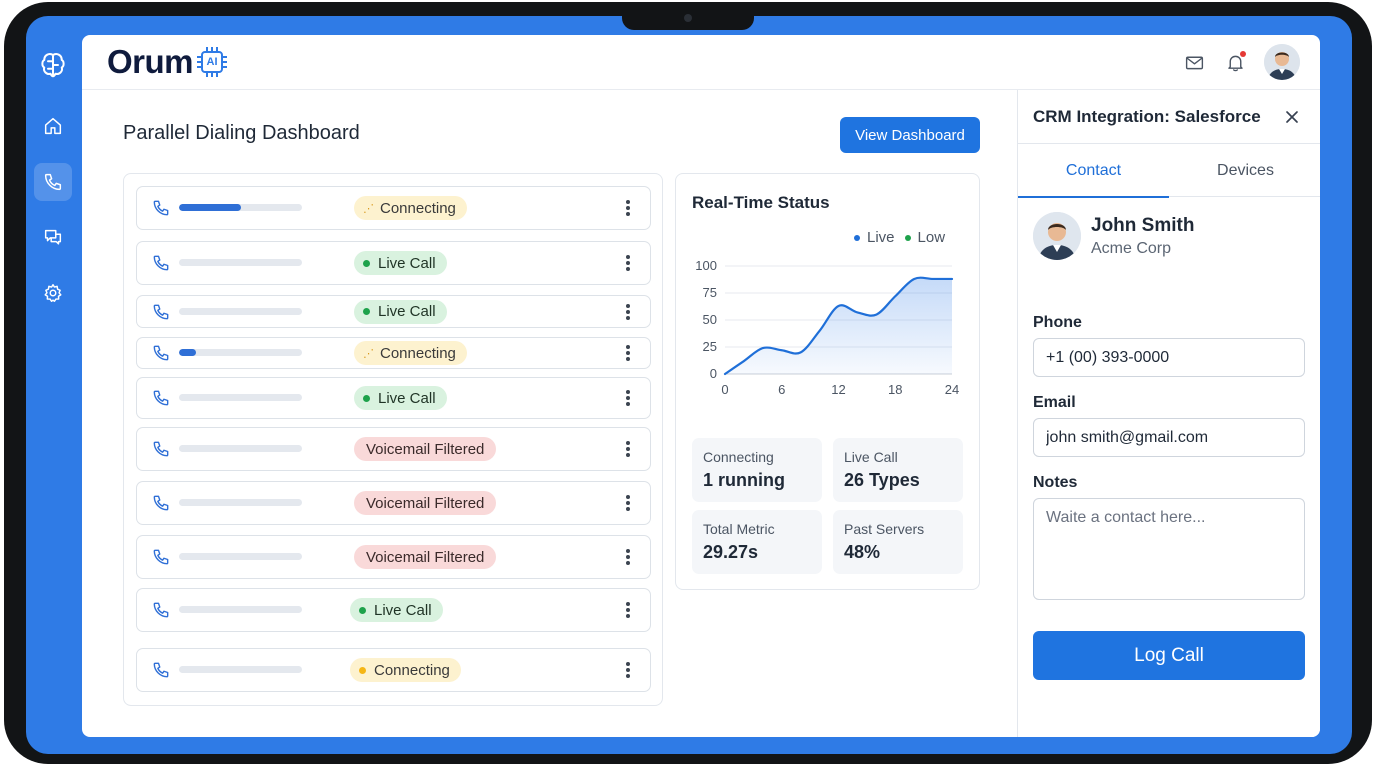  I want to click on gear-icon, so click(53, 293).